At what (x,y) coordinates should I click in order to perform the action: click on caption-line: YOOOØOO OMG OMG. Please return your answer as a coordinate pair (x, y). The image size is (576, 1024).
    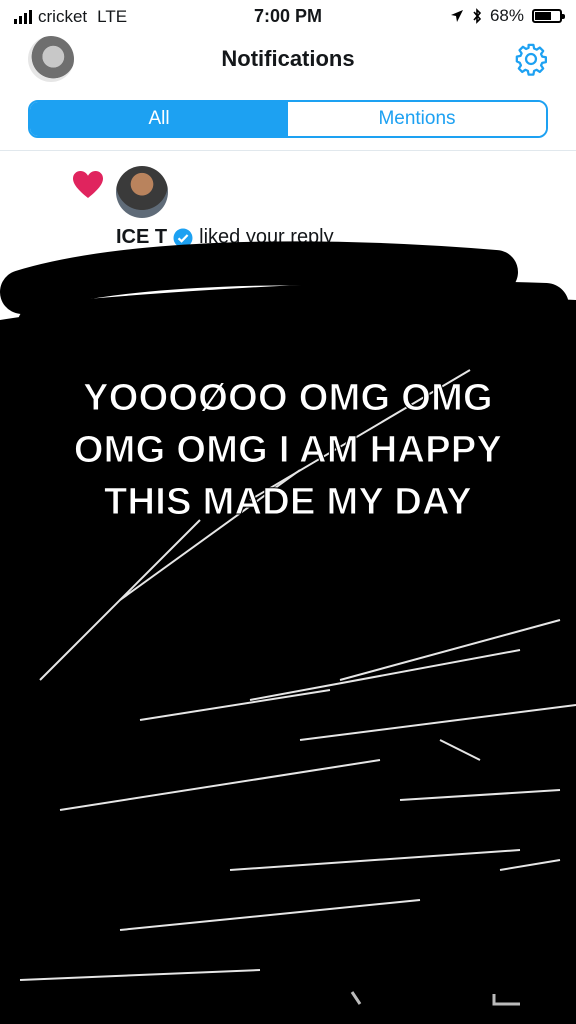
    Looking at the image, I should click on (288, 398).